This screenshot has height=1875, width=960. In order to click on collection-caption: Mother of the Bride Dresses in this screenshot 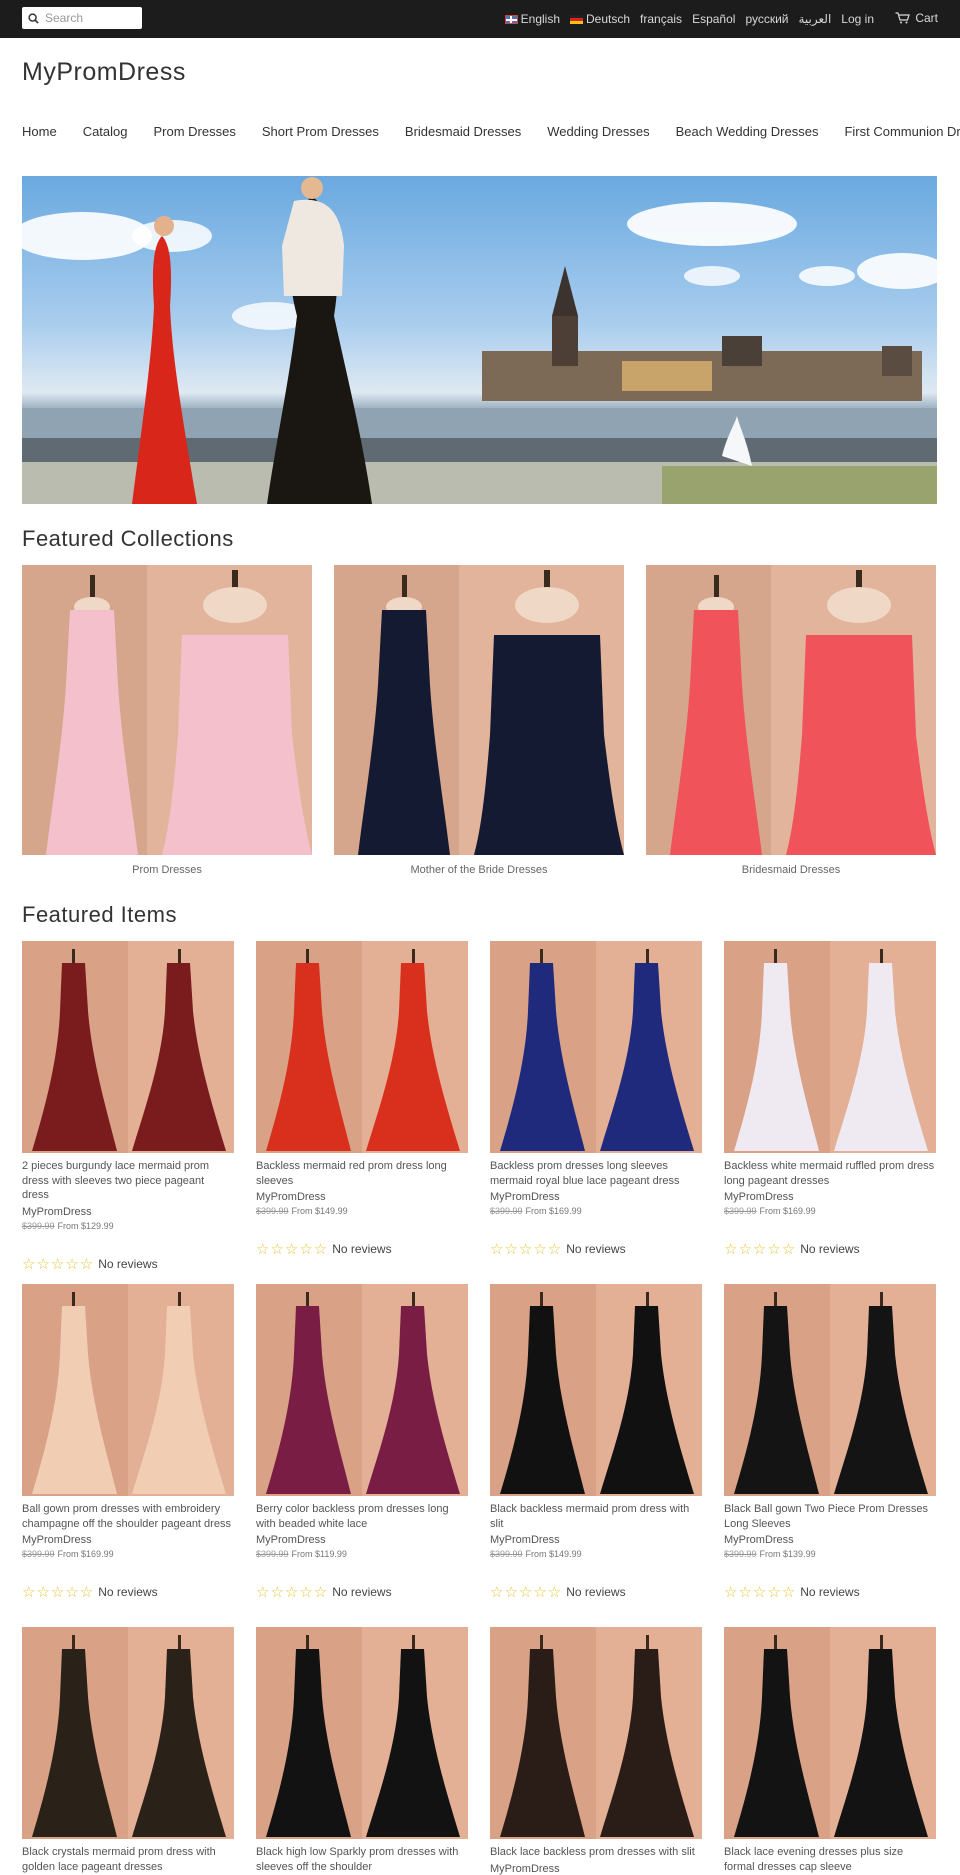, I will do `click(479, 870)`.